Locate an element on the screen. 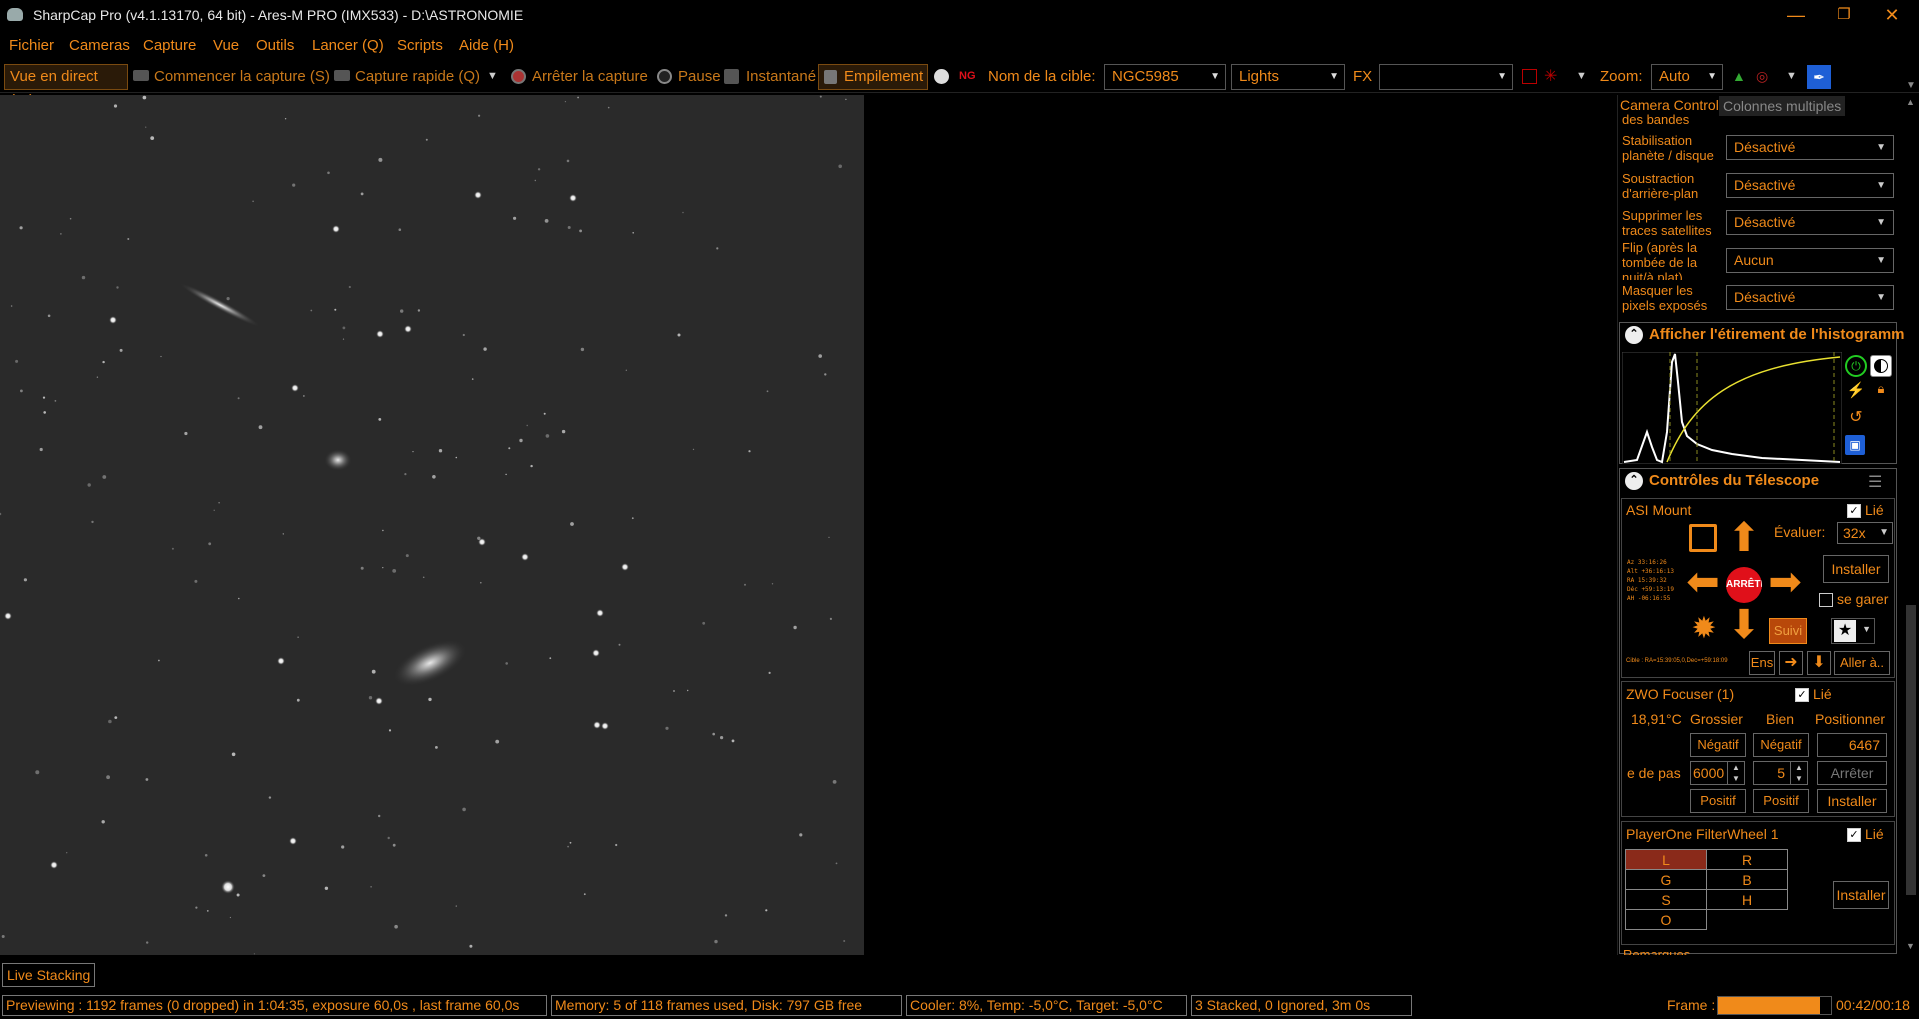 The height and width of the screenshot is (1019, 1919). scroll-down-icon: ▼ is located at coordinates (1910, 946).